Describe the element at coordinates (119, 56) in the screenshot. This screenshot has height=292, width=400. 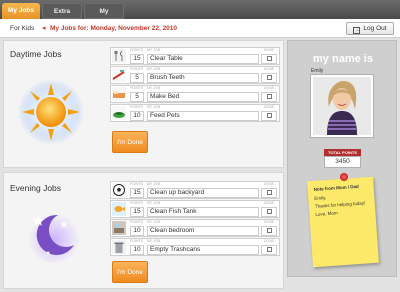
I see `utensils-icon` at that location.